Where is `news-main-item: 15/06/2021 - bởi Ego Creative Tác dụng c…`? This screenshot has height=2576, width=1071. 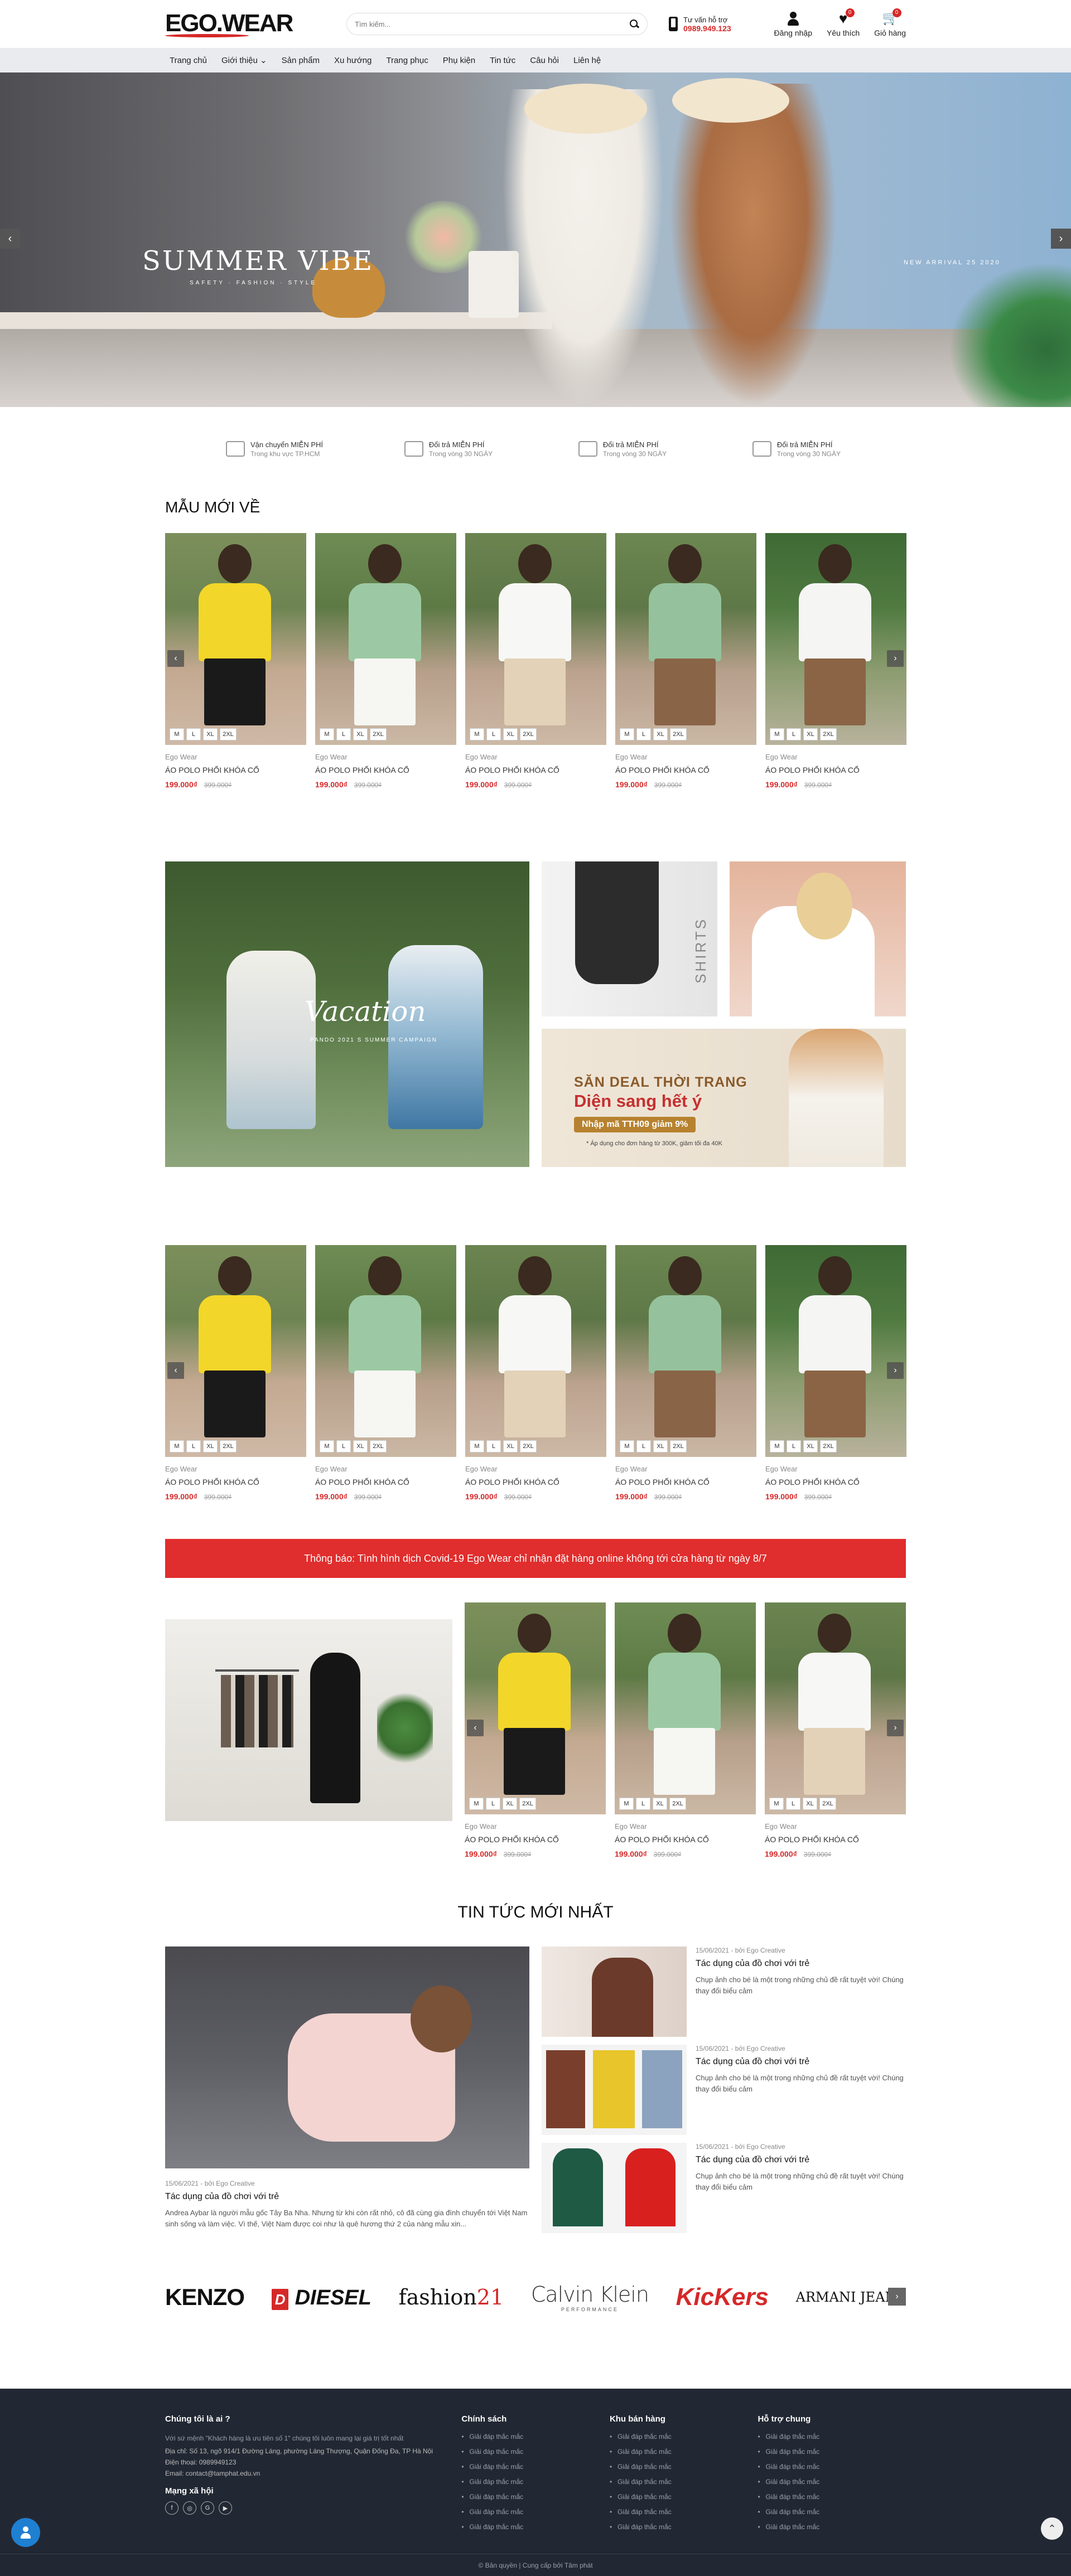 news-main-item: 15/06/2021 - bởi Ego Creative Tác dụng c… is located at coordinates (347, 2089).